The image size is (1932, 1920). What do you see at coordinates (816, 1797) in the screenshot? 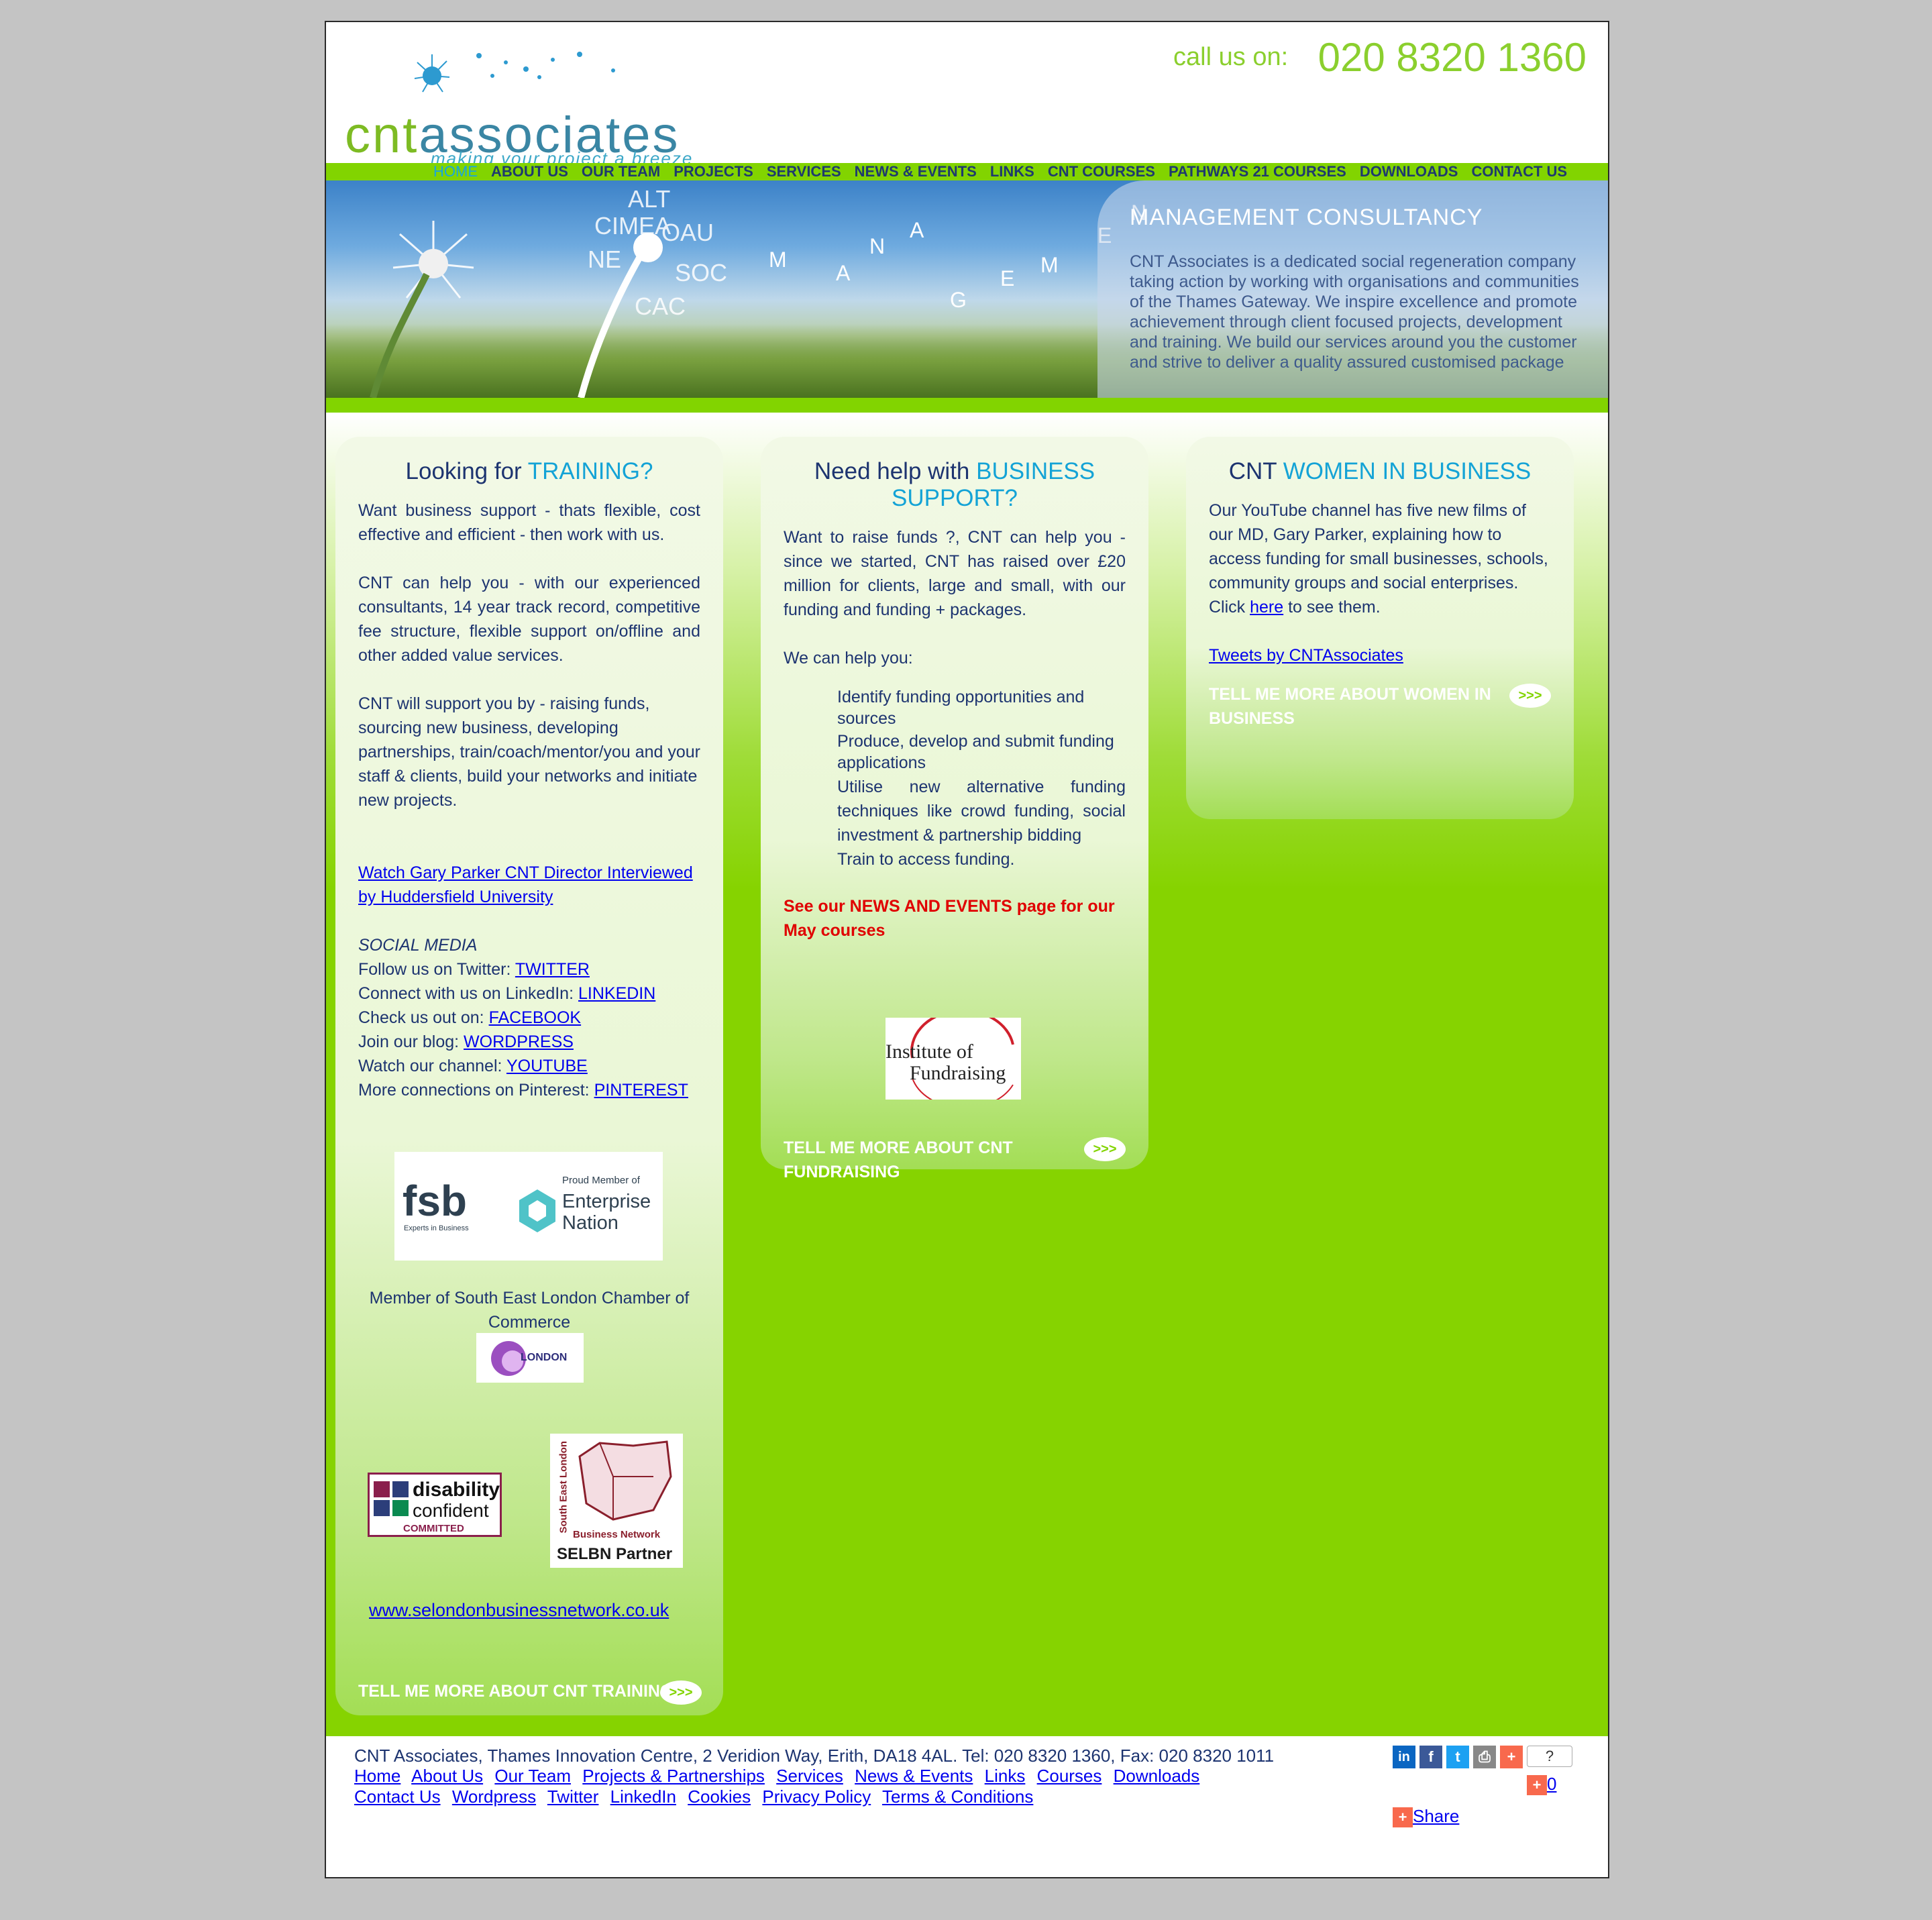
I see `footer-link-privacy-policy: Privacy Policy` at bounding box center [816, 1797].